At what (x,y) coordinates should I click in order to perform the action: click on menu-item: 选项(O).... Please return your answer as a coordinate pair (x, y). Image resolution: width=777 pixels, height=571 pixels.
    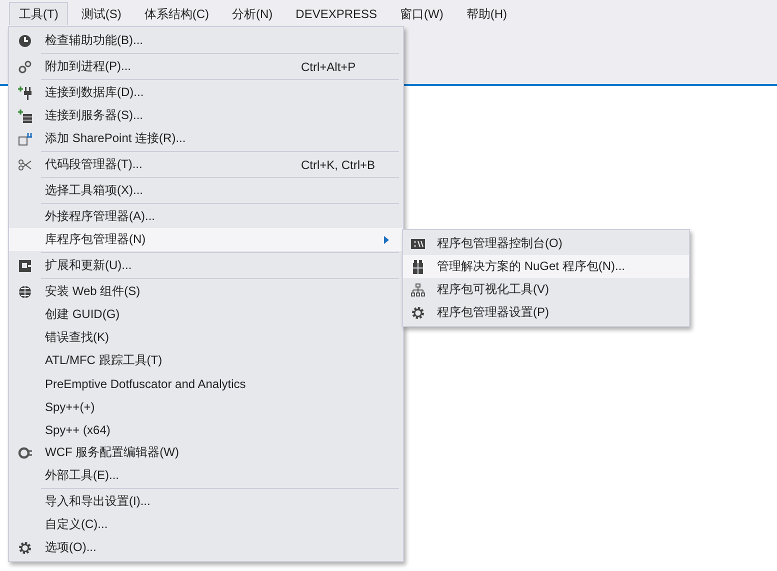
    Looking at the image, I should click on (206, 547).